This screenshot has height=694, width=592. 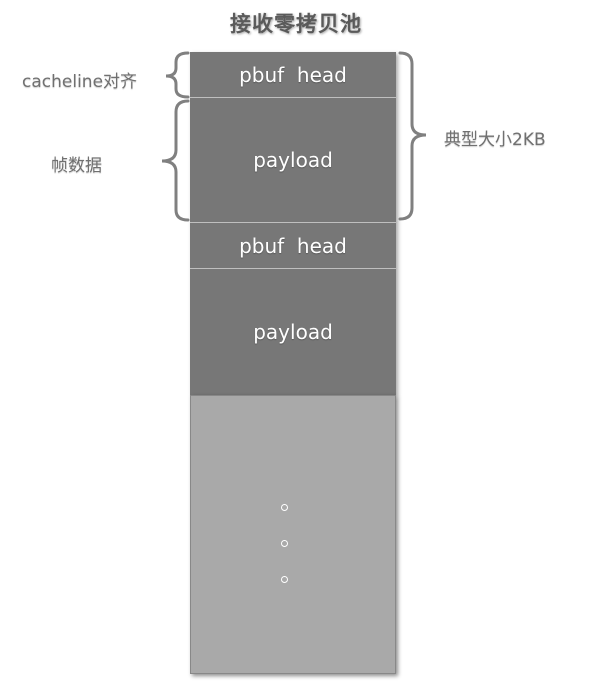 I want to click on typical-size-label: 典型大小2KB, so click(x=495, y=140).